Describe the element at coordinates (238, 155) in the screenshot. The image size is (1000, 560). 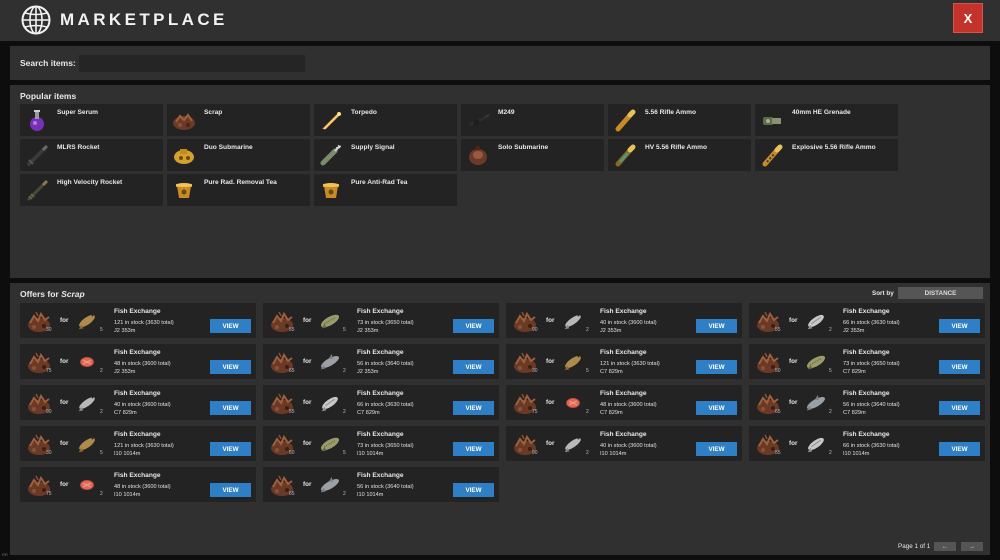
I see `popular-item: Duo Submarine` at that location.